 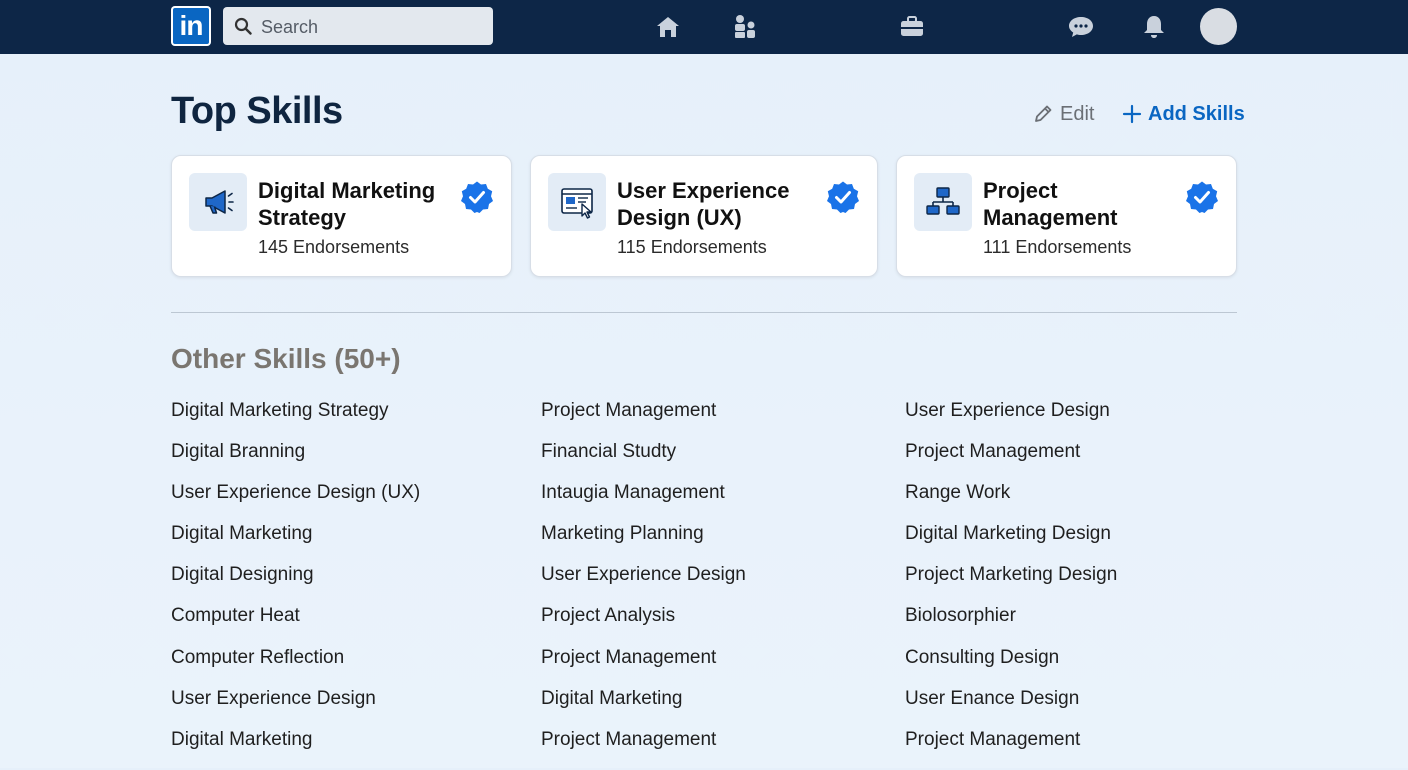 I want to click on add-skills-button: Add Skills, so click(x=1183, y=114).